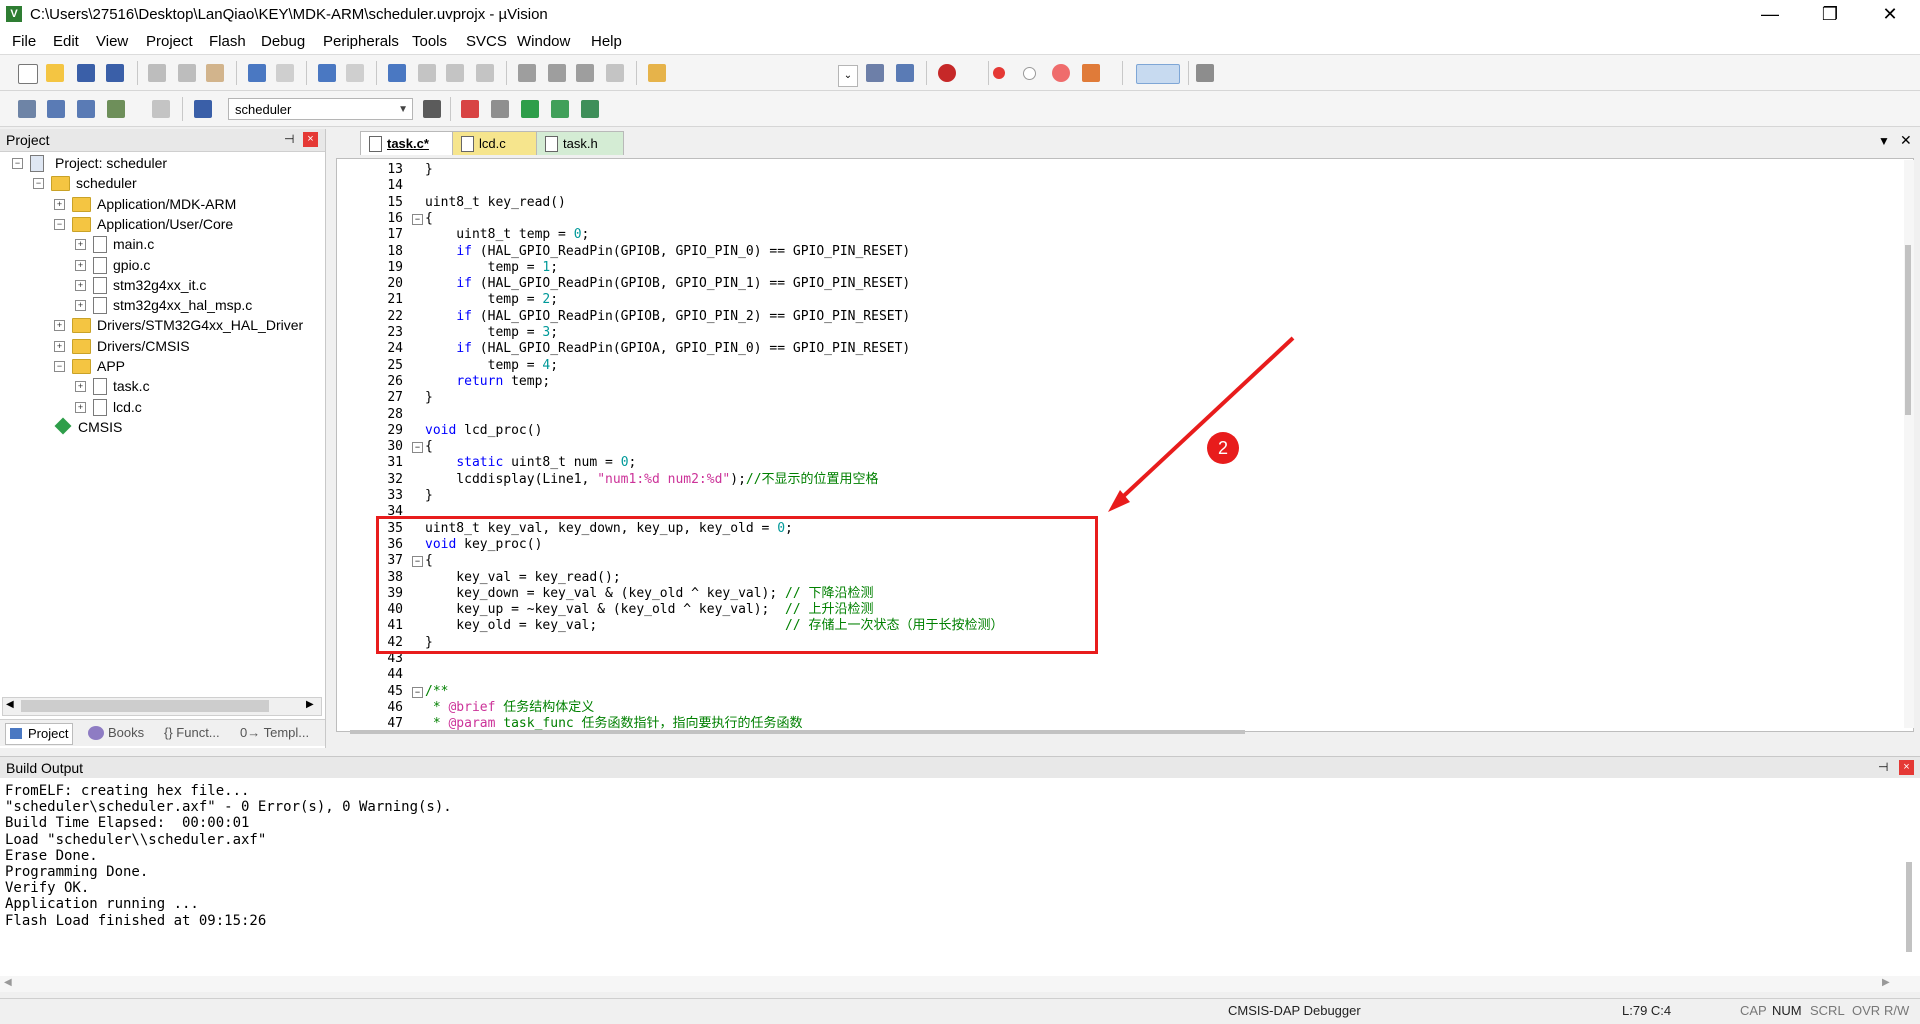 The height and width of the screenshot is (1024, 1920). I want to click on new-file-icon, so click(28, 74).